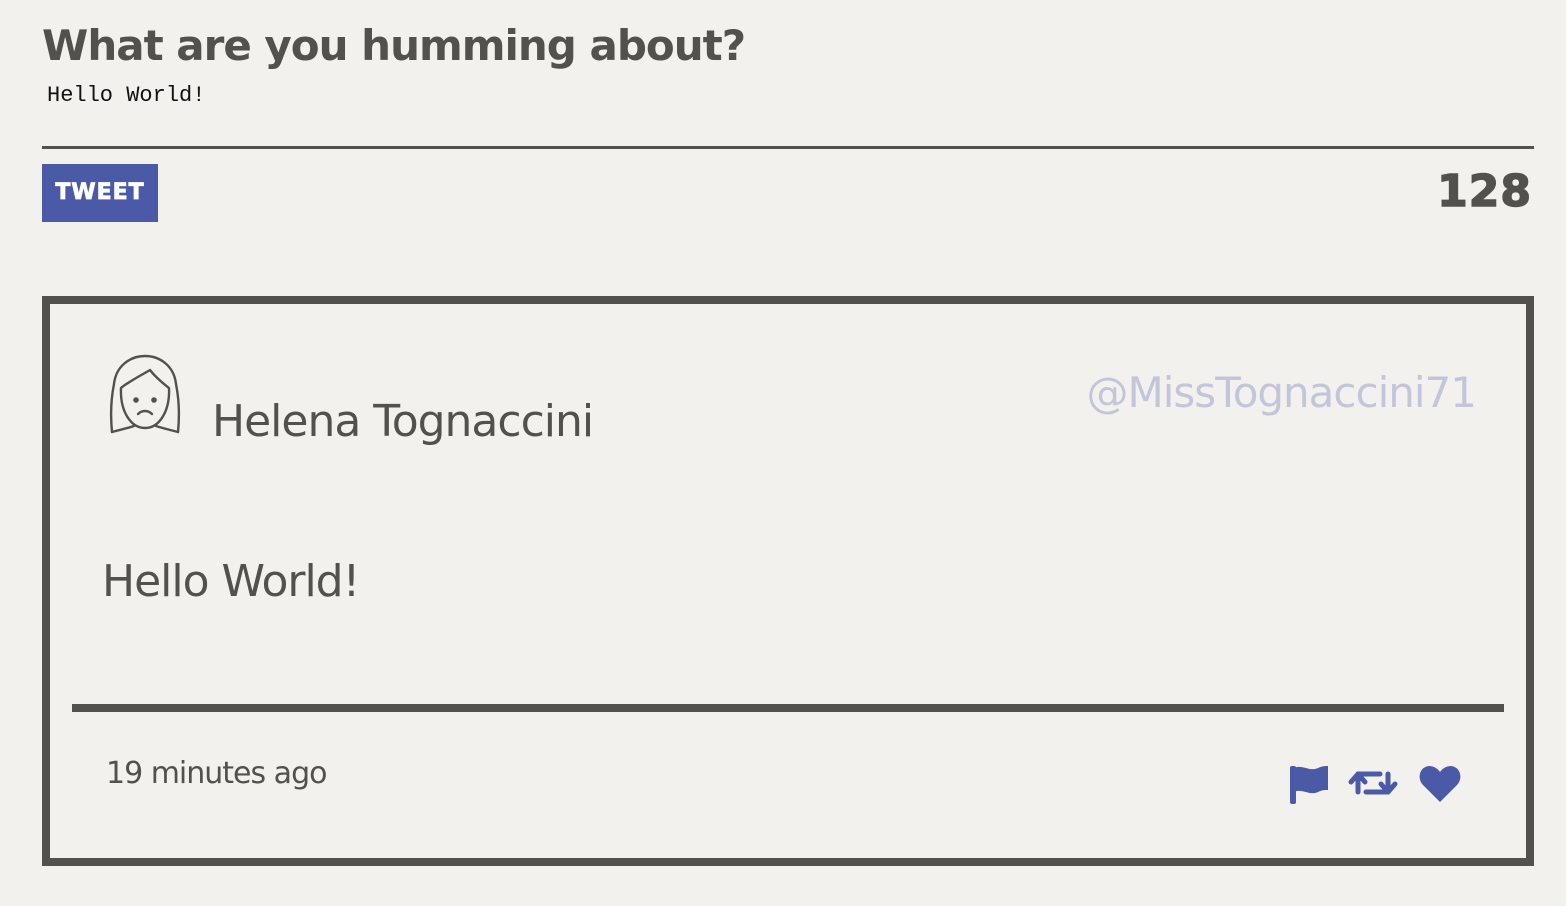 Image resolution: width=1566 pixels, height=906 pixels. I want to click on character-count: 128, so click(1484, 191).